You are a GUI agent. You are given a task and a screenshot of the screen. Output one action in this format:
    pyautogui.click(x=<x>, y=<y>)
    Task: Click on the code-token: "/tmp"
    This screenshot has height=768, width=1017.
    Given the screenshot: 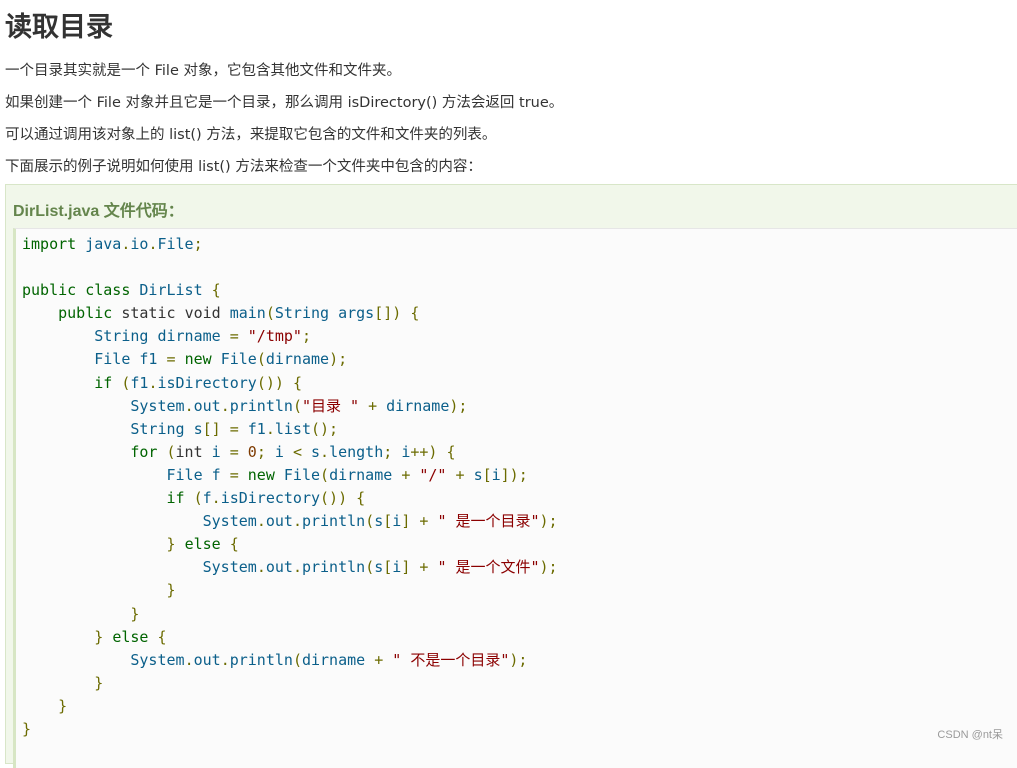 What is the action you would take?
    pyautogui.click(x=274, y=336)
    